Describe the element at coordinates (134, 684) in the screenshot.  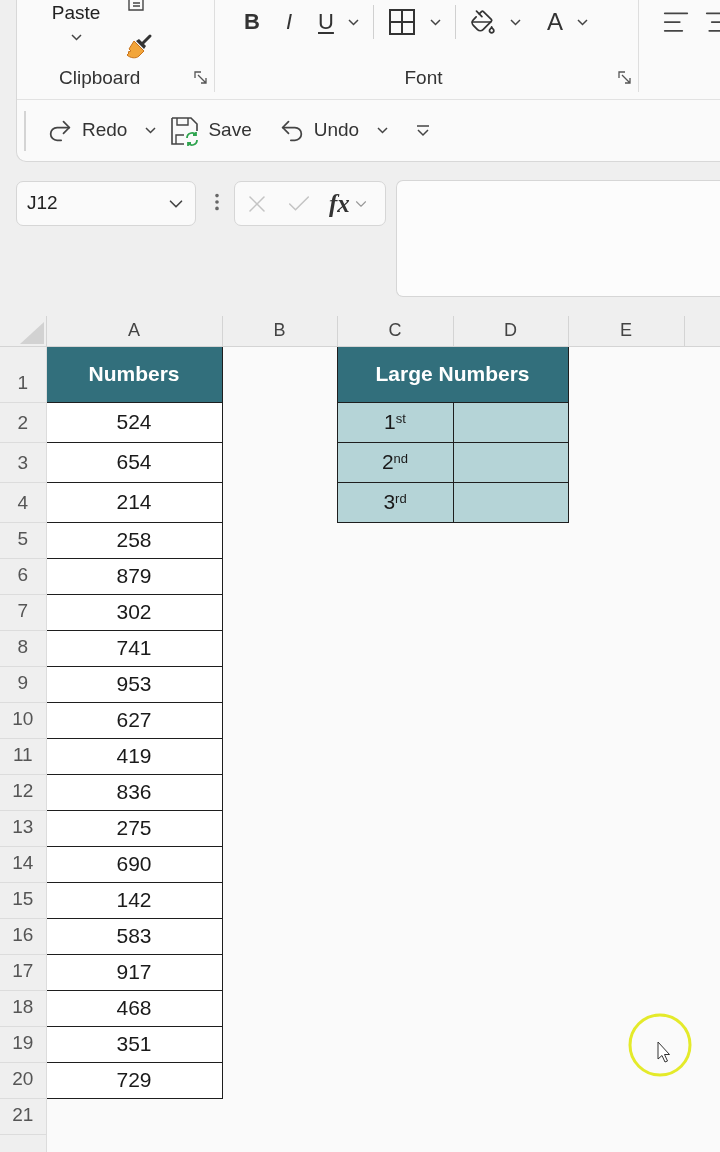
I see `table-cell: 953` at that location.